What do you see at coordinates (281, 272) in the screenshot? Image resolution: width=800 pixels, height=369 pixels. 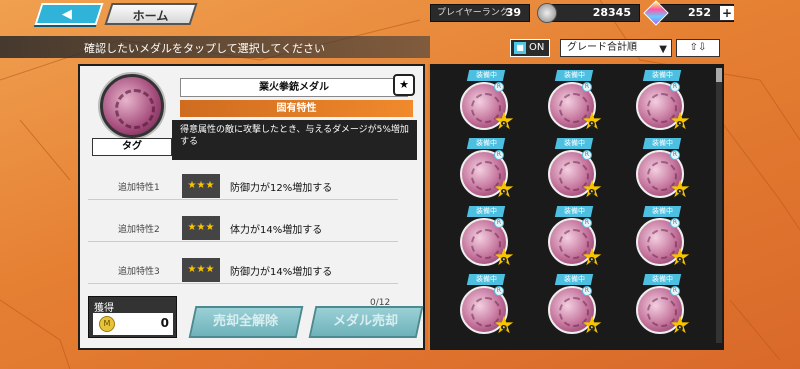 I see `extra-trait-text: 防御力が14%増加する` at bounding box center [281, 272].